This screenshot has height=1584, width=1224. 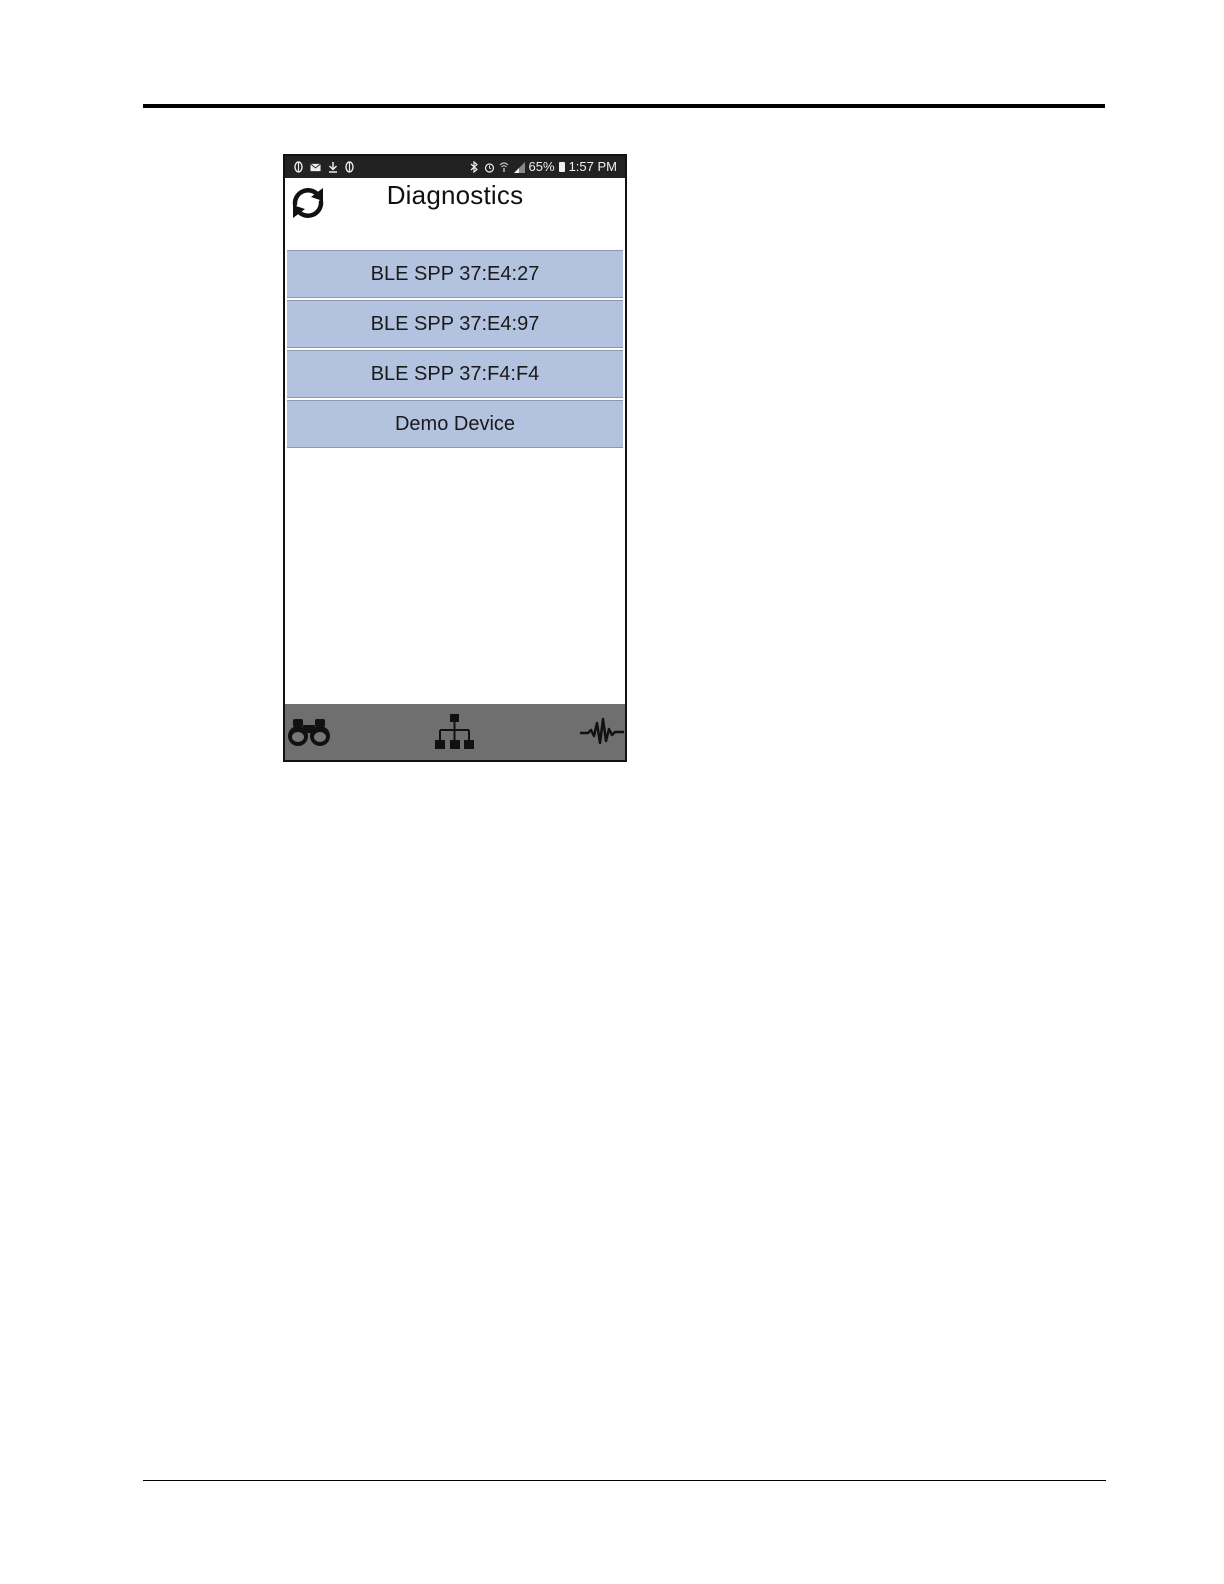 What do you see at coordinates (324, 167) in the screenshot?
I see `status-left-icons` at bounding box center [324, 167].